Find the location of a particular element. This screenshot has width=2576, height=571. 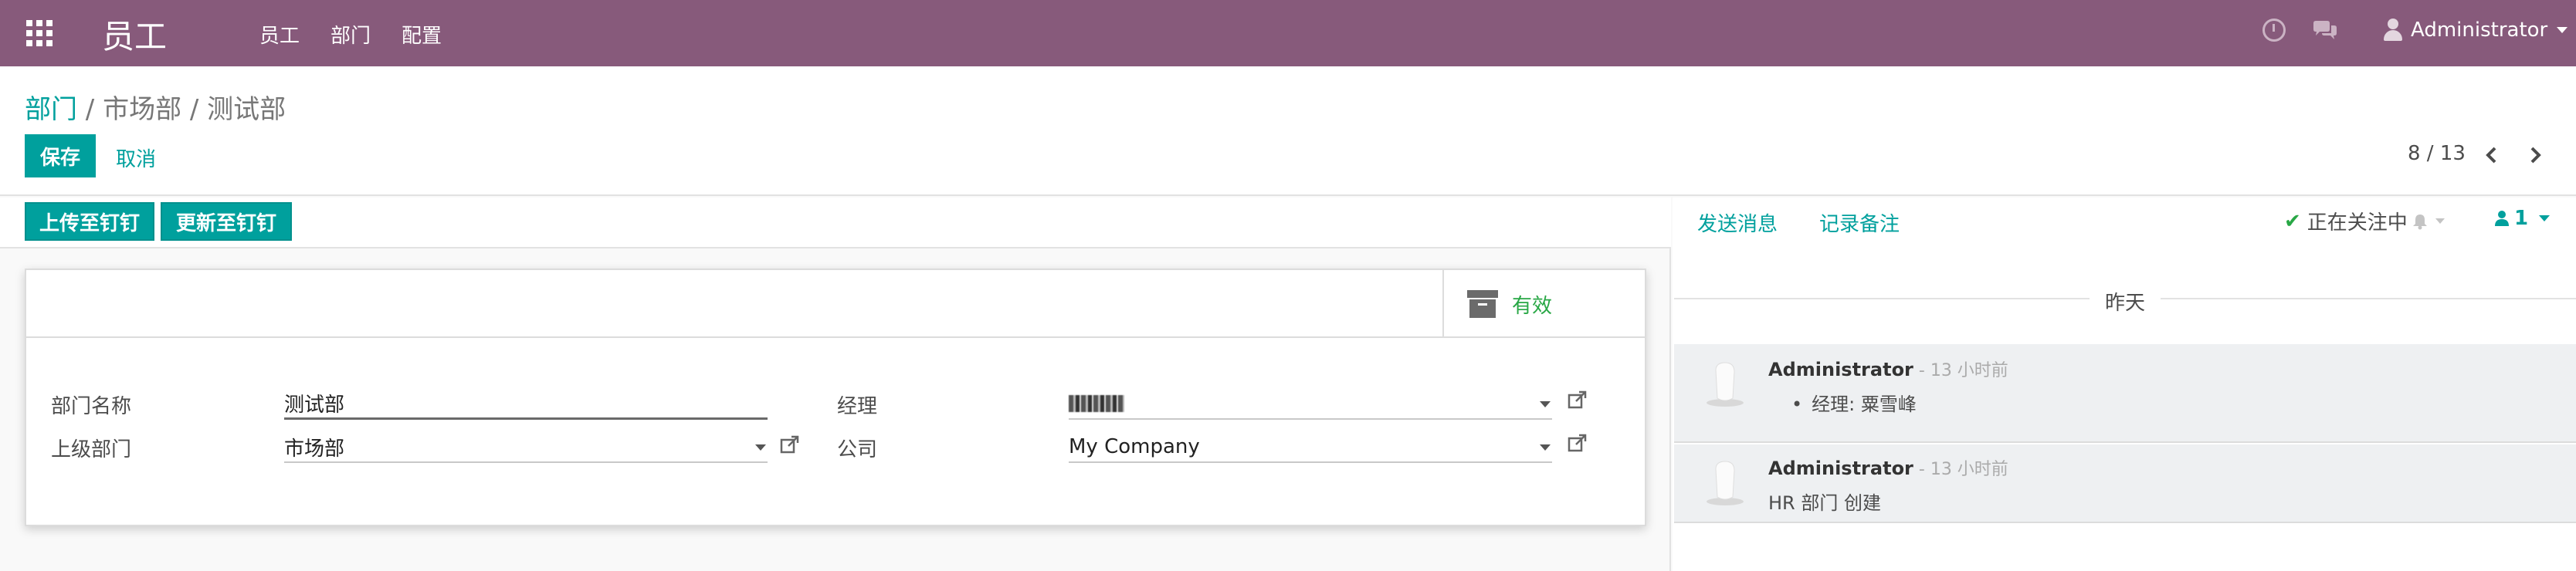

followers-button: 1 is located at coordinates (2522, 218).